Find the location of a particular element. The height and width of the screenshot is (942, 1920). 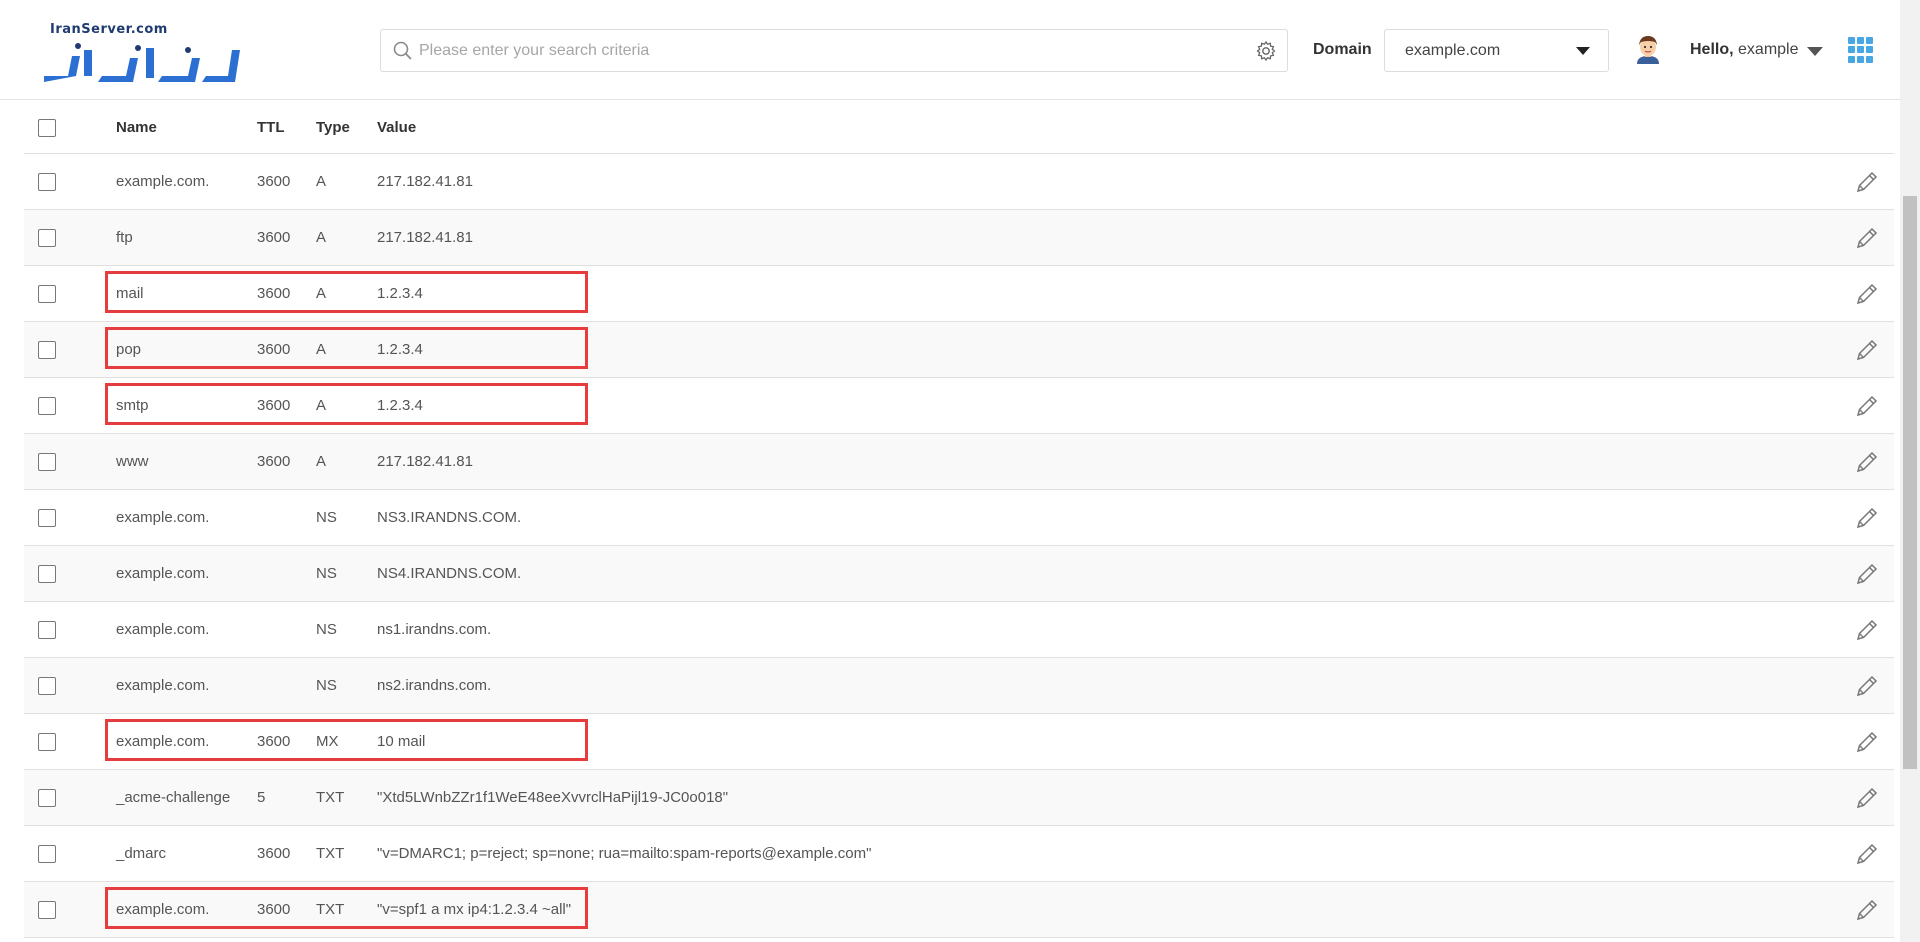

vertical-scrollbar is located at coordinates (1910, 471).